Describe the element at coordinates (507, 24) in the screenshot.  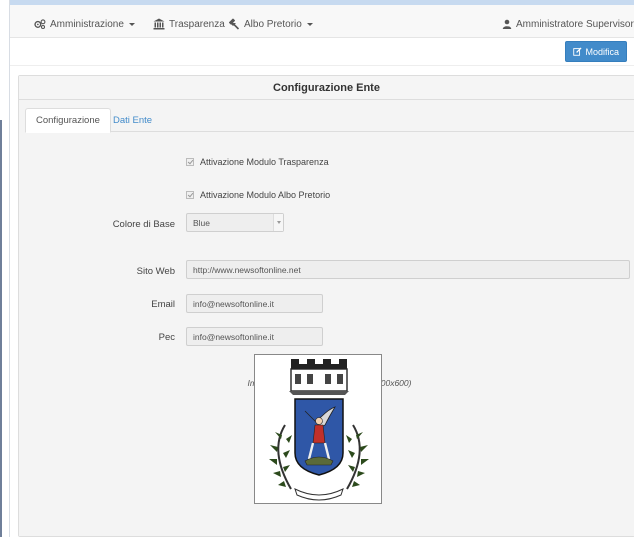
I see `user-icon` at that location.